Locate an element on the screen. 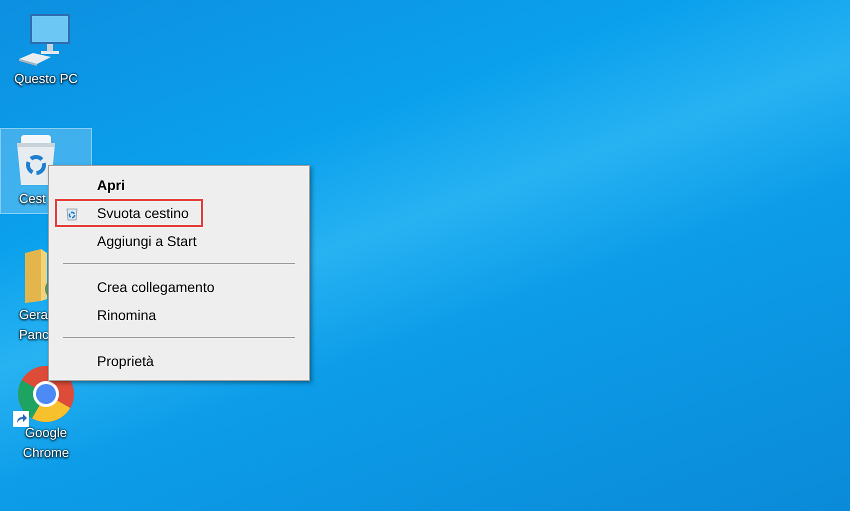  icon-label: Gera is located at coordinates (33, 315).